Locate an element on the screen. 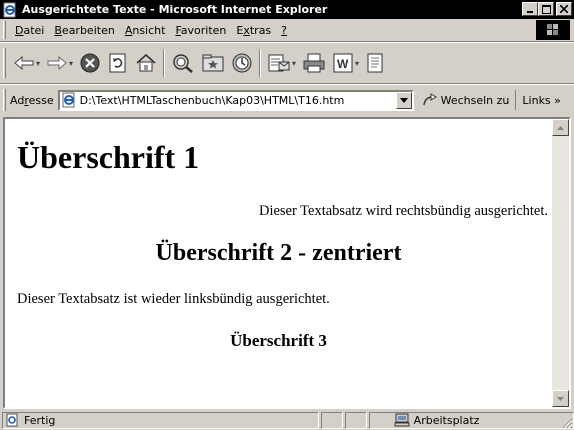  home-button is located at coordinates (146, 63).